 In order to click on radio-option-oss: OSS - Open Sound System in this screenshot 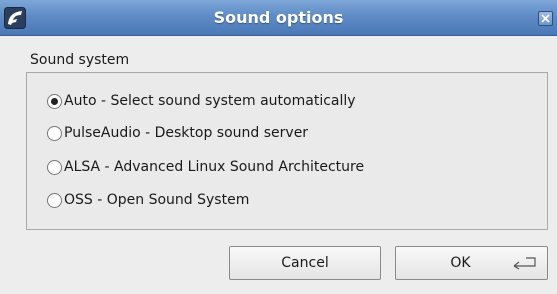, I will do `click(148, 200)`.